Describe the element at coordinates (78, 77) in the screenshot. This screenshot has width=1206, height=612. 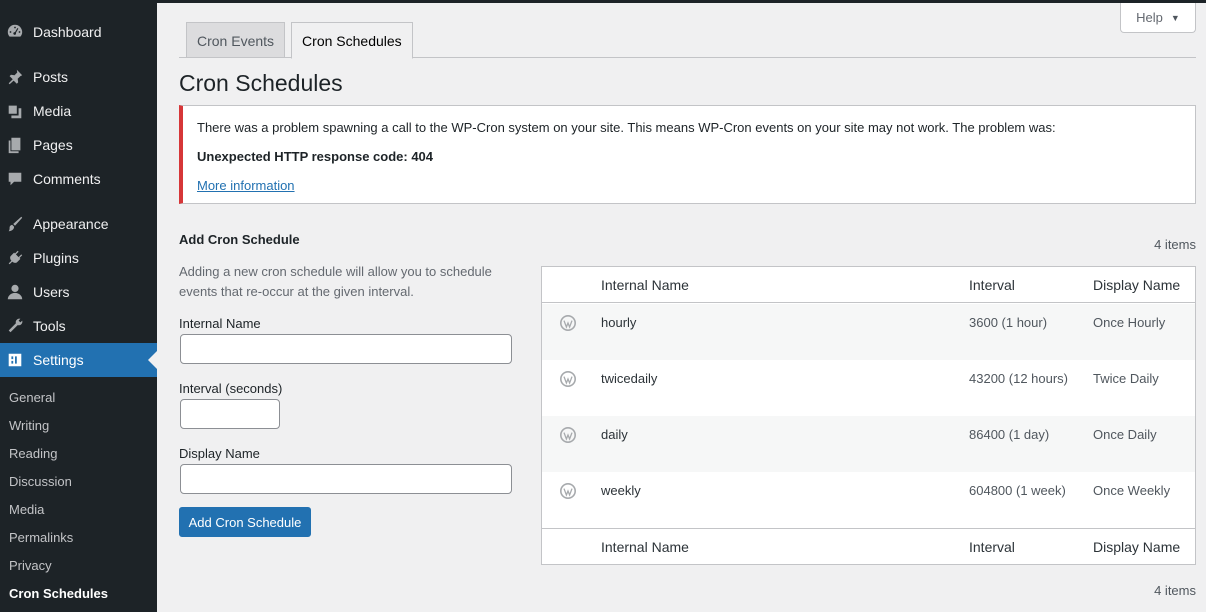
I see `sidebar-item-posts: Posts` at that location.